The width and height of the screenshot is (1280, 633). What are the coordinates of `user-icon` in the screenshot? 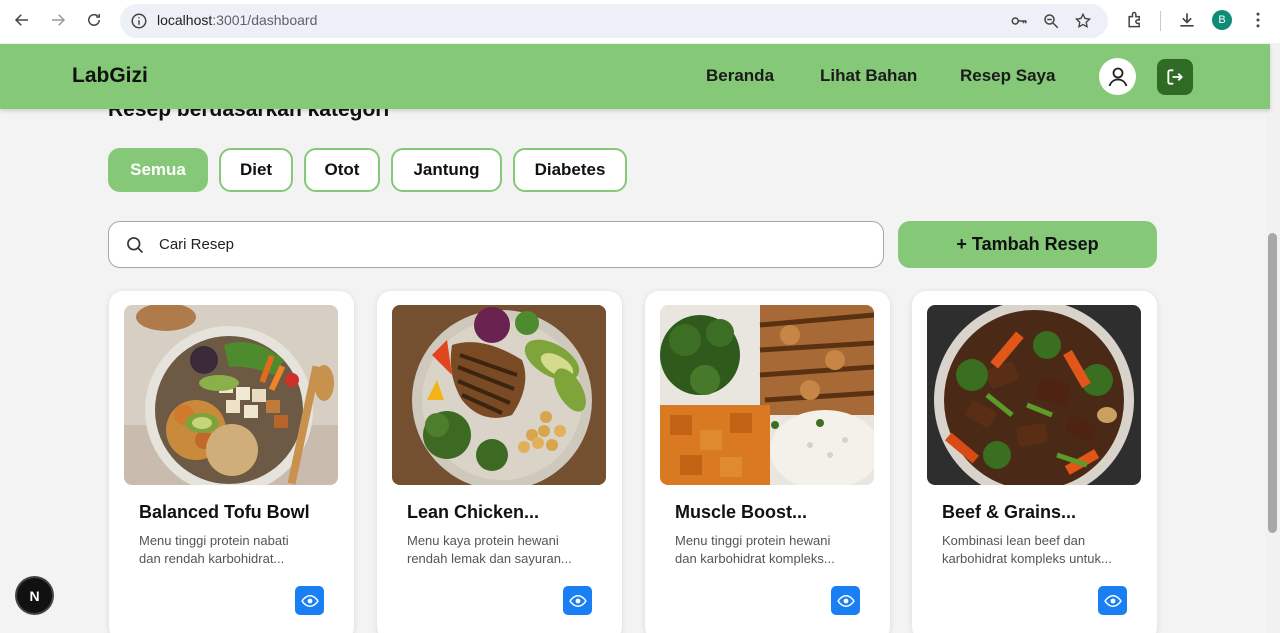 It's located at (1117, 76).